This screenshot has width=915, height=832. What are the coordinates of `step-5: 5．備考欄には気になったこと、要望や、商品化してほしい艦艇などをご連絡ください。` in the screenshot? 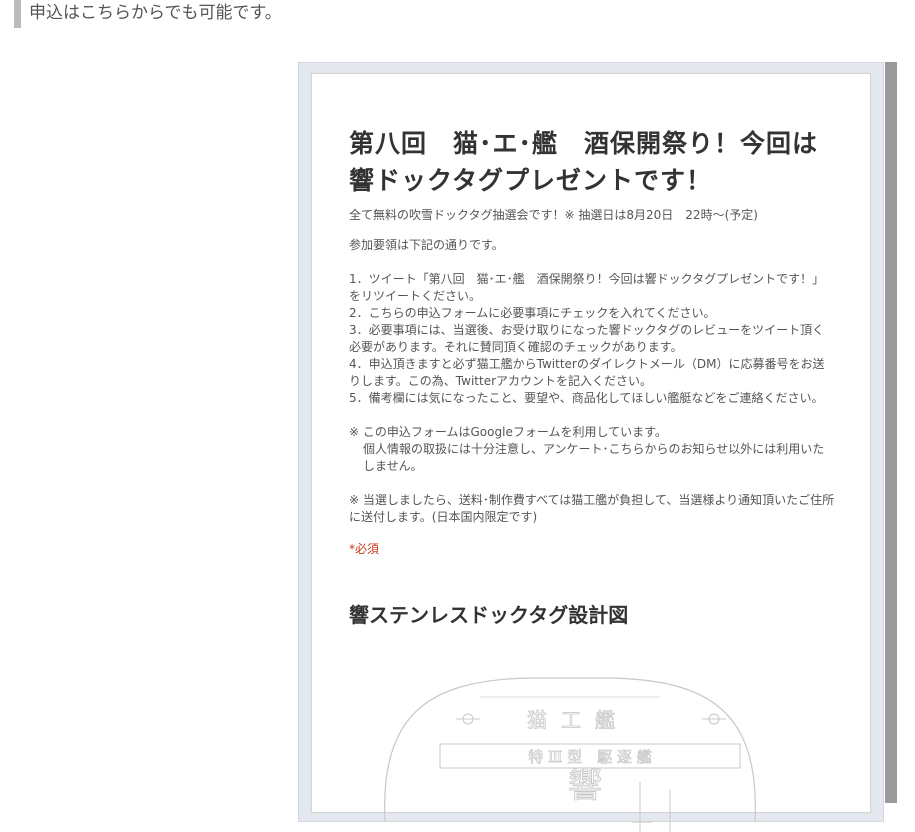 It's located at (586, 398).